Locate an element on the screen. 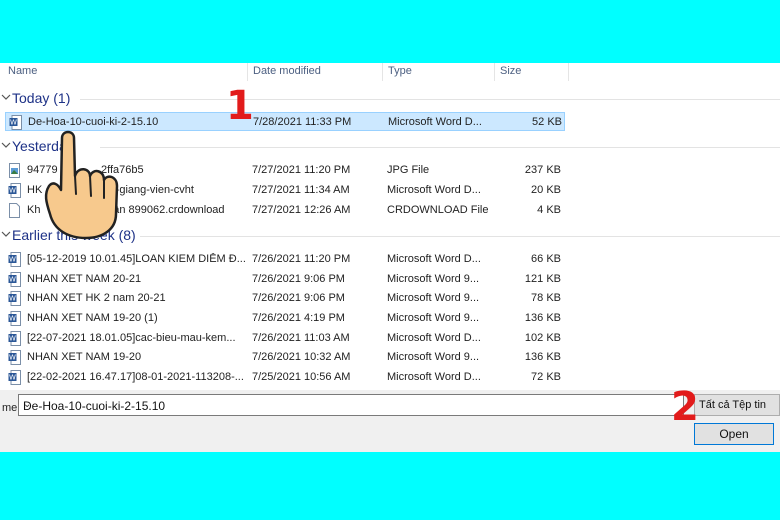 The height and width of the screenshot is (520, 780). file-date: 7/27/2021 12:26 AM is located at coordinates (301, 210).